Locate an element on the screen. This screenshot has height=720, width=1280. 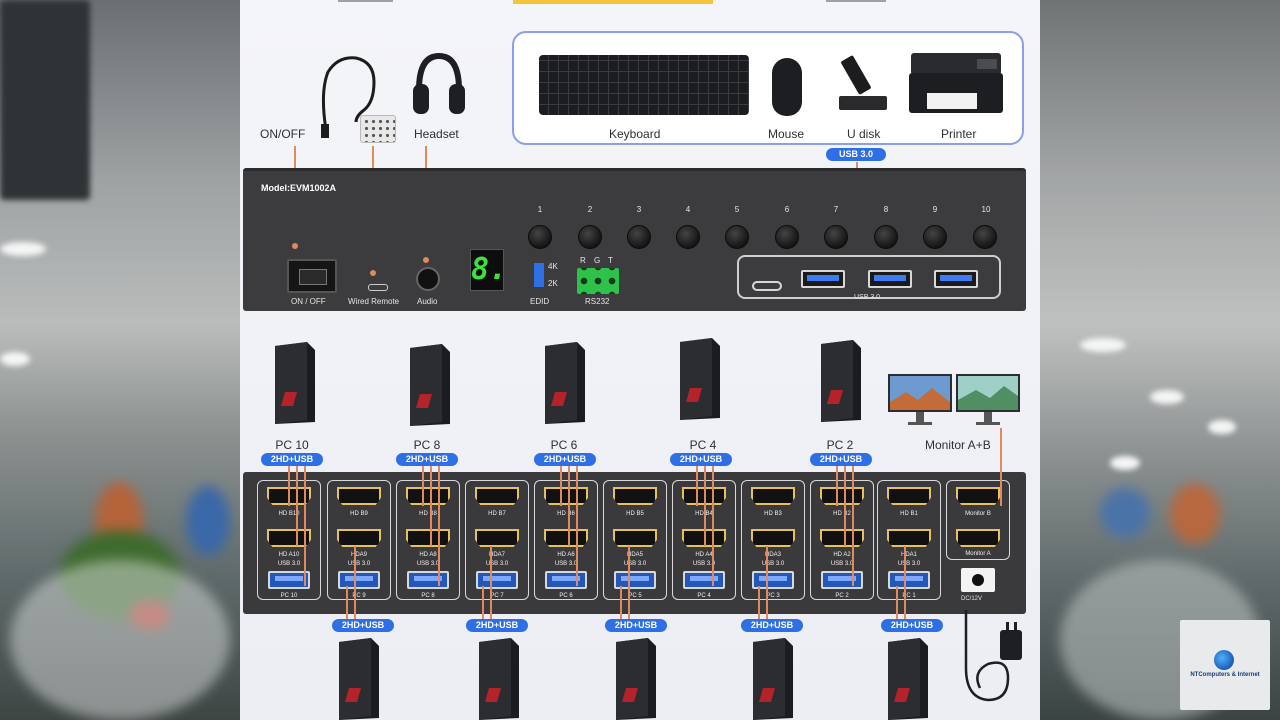
pc-port-group: HD B9 HDA9 USB 3.0 PC 9 is located at coordinates (359, 540).